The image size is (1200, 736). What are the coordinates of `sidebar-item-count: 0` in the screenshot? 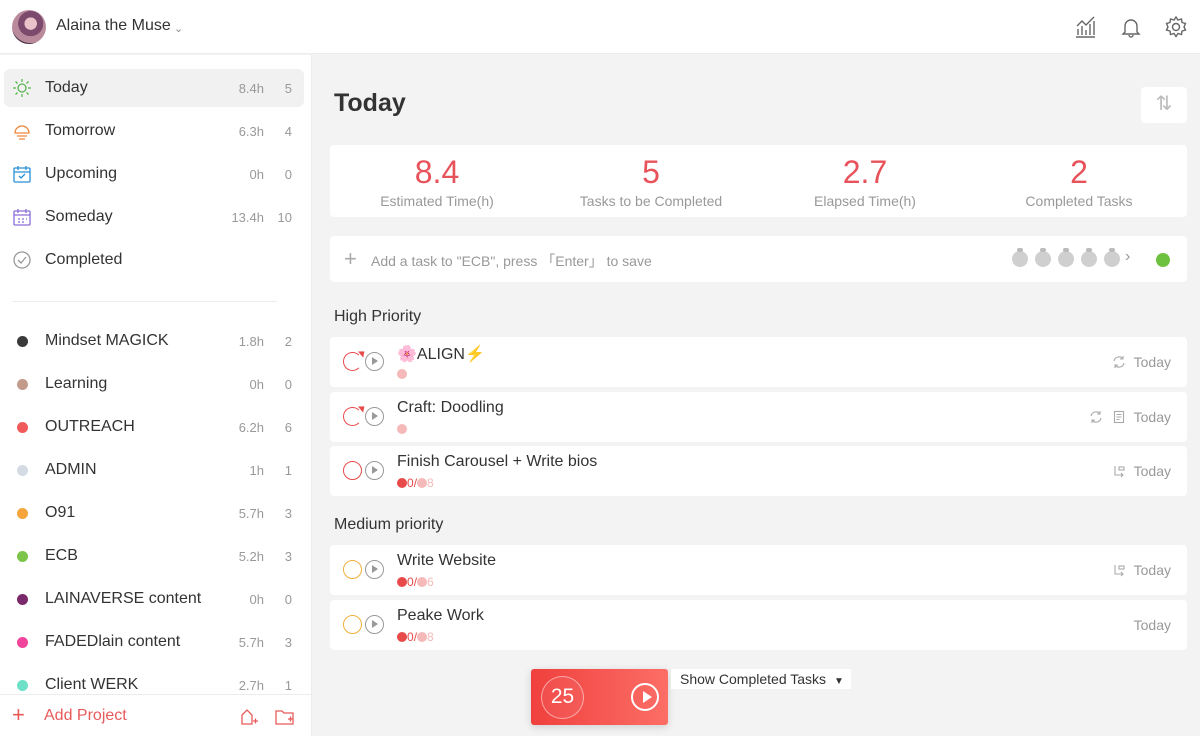 It's located at (288, 174).